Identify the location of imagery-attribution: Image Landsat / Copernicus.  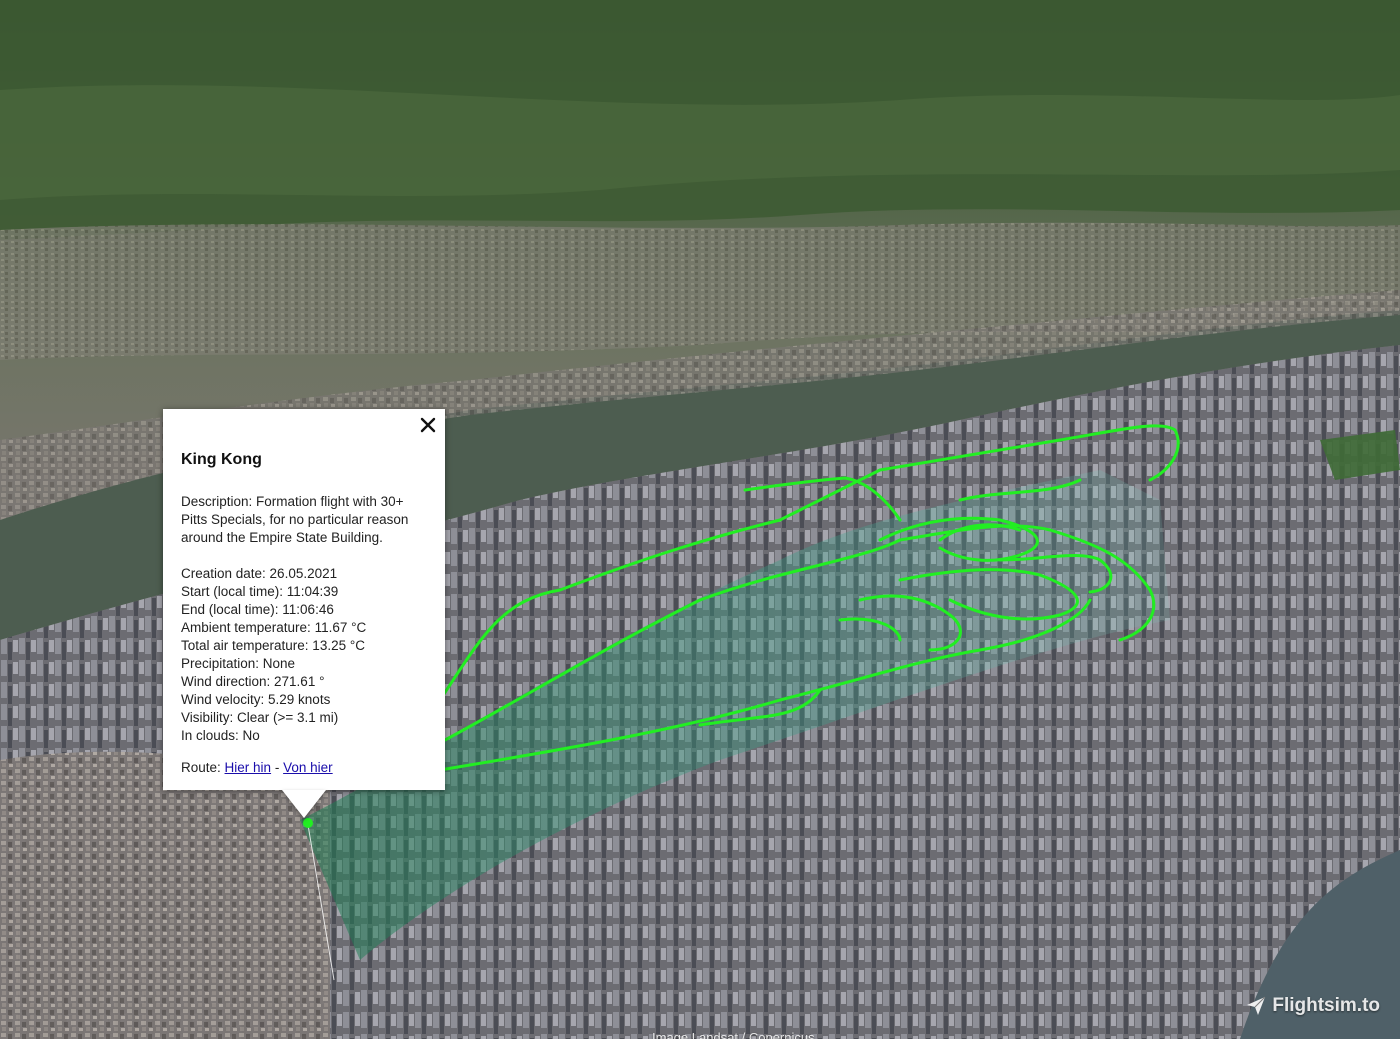
(733, 1034).